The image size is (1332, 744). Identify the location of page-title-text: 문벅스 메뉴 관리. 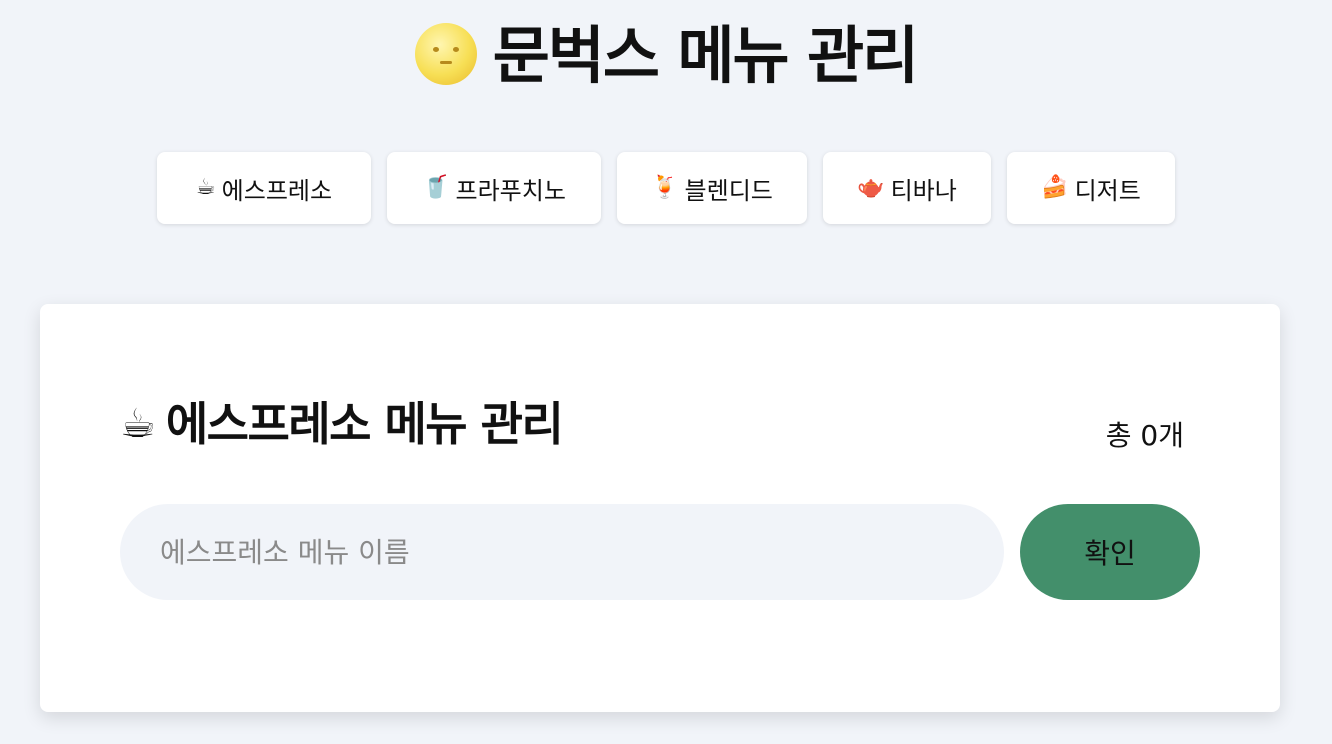
(705, 55).